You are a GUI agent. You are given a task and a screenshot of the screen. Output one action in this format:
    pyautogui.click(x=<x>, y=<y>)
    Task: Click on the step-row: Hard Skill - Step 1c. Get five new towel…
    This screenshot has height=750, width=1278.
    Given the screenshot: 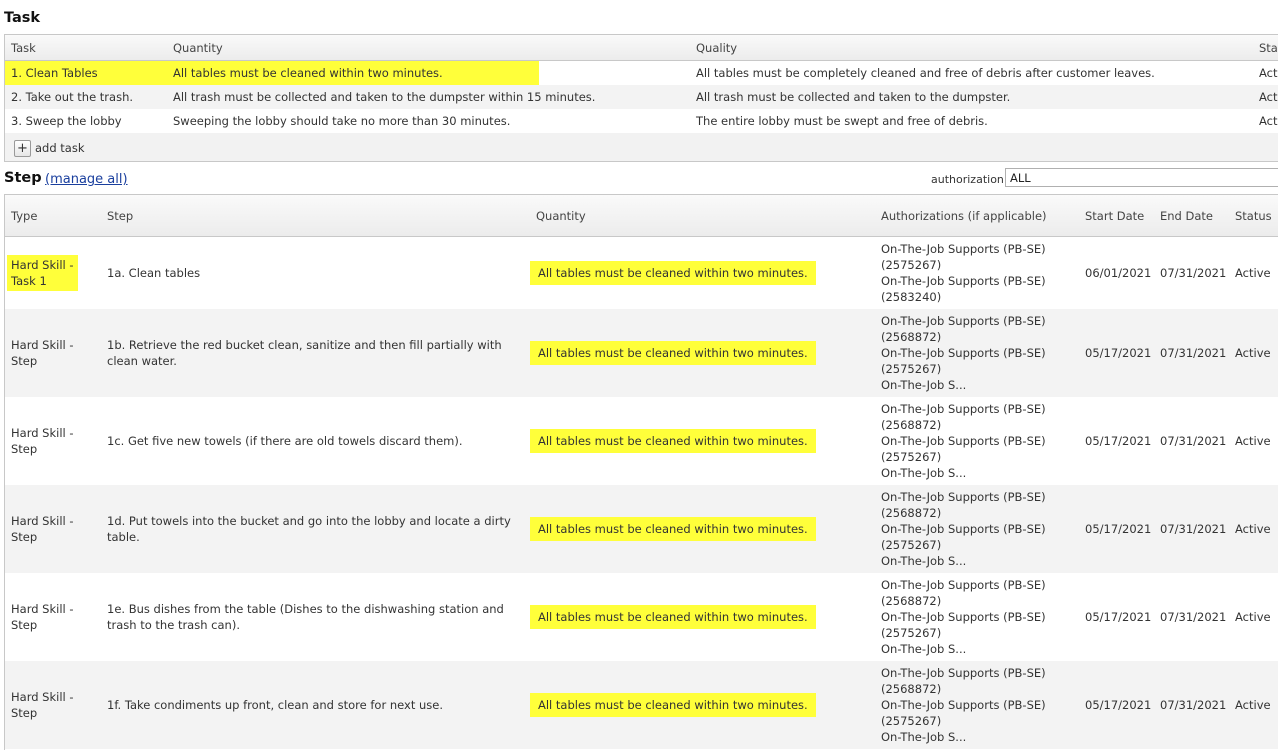 What is the action you would take?
    pyautogui.click(x=641, y=441)
    